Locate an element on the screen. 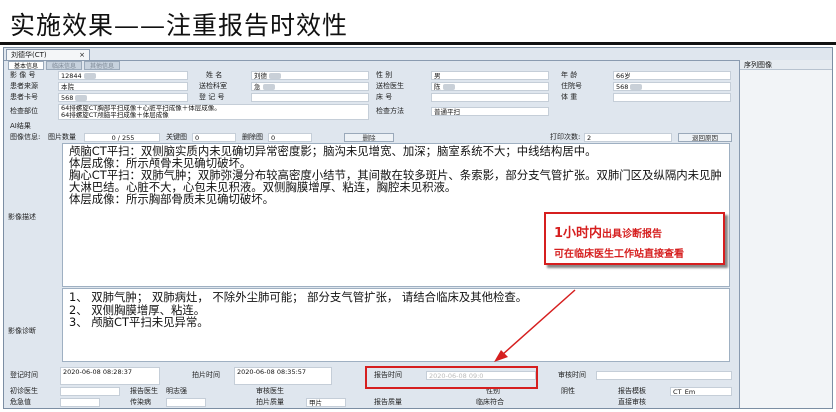 The width and height of the screenshot is (836, 412). callout-line-1: 1小时内出具诊断报告 is located at coordinates (608, 231).